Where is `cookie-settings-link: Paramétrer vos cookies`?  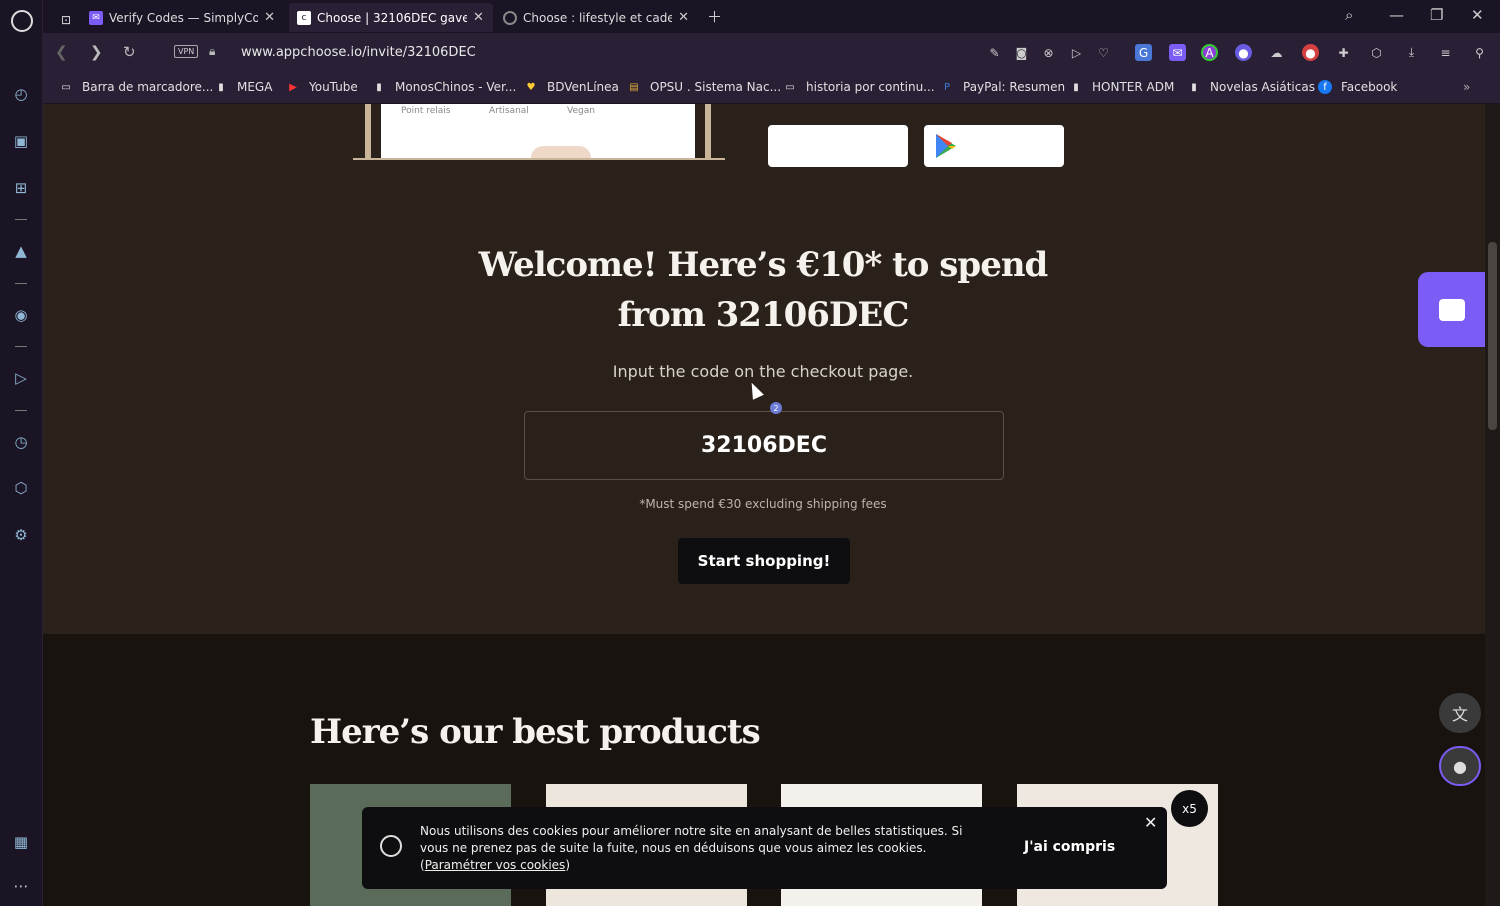
cookie-settings-link: Paramétrer vos cookies is located at coordinates (495, 865).